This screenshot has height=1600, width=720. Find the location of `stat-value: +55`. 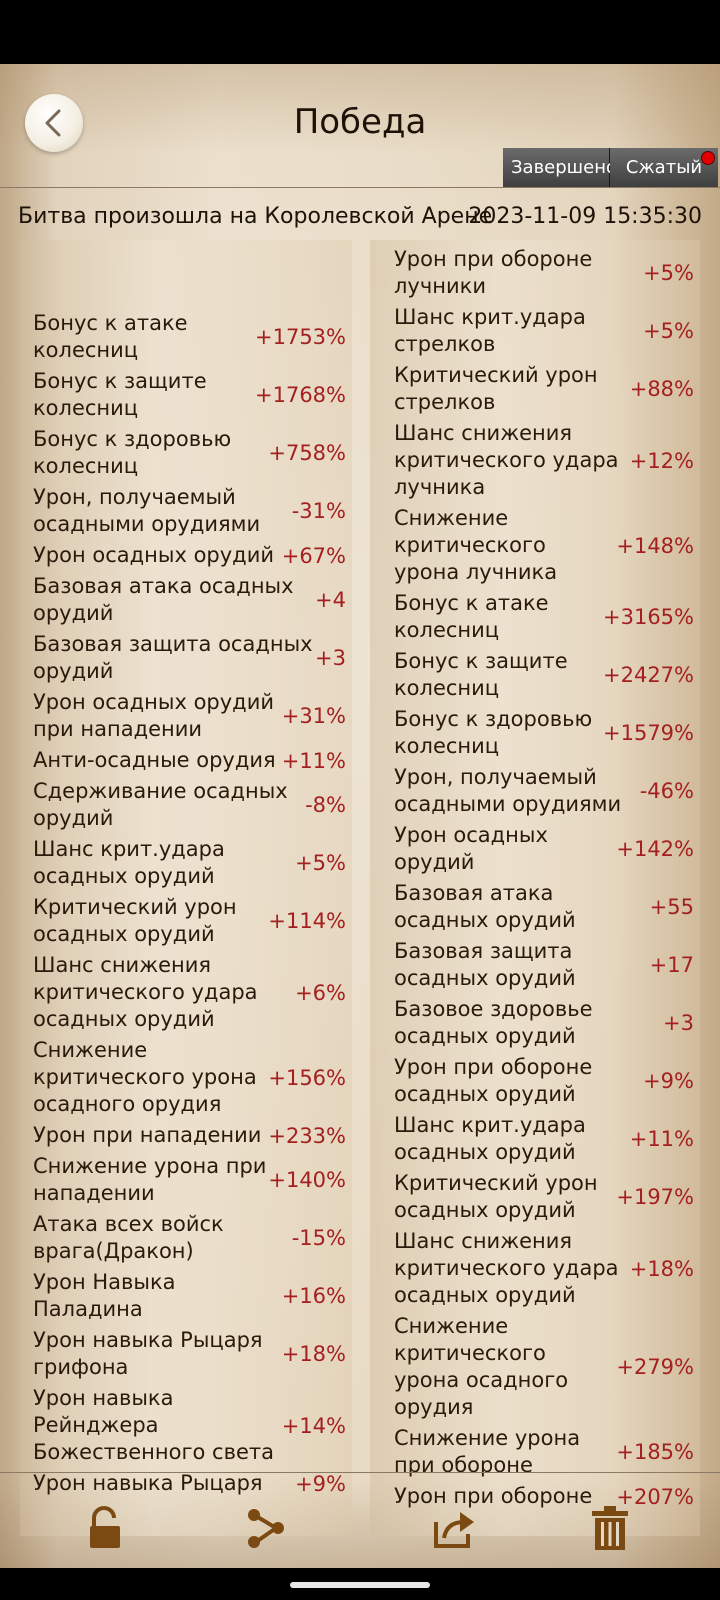

stat-value: +55 is located at coordinates (671, 907).